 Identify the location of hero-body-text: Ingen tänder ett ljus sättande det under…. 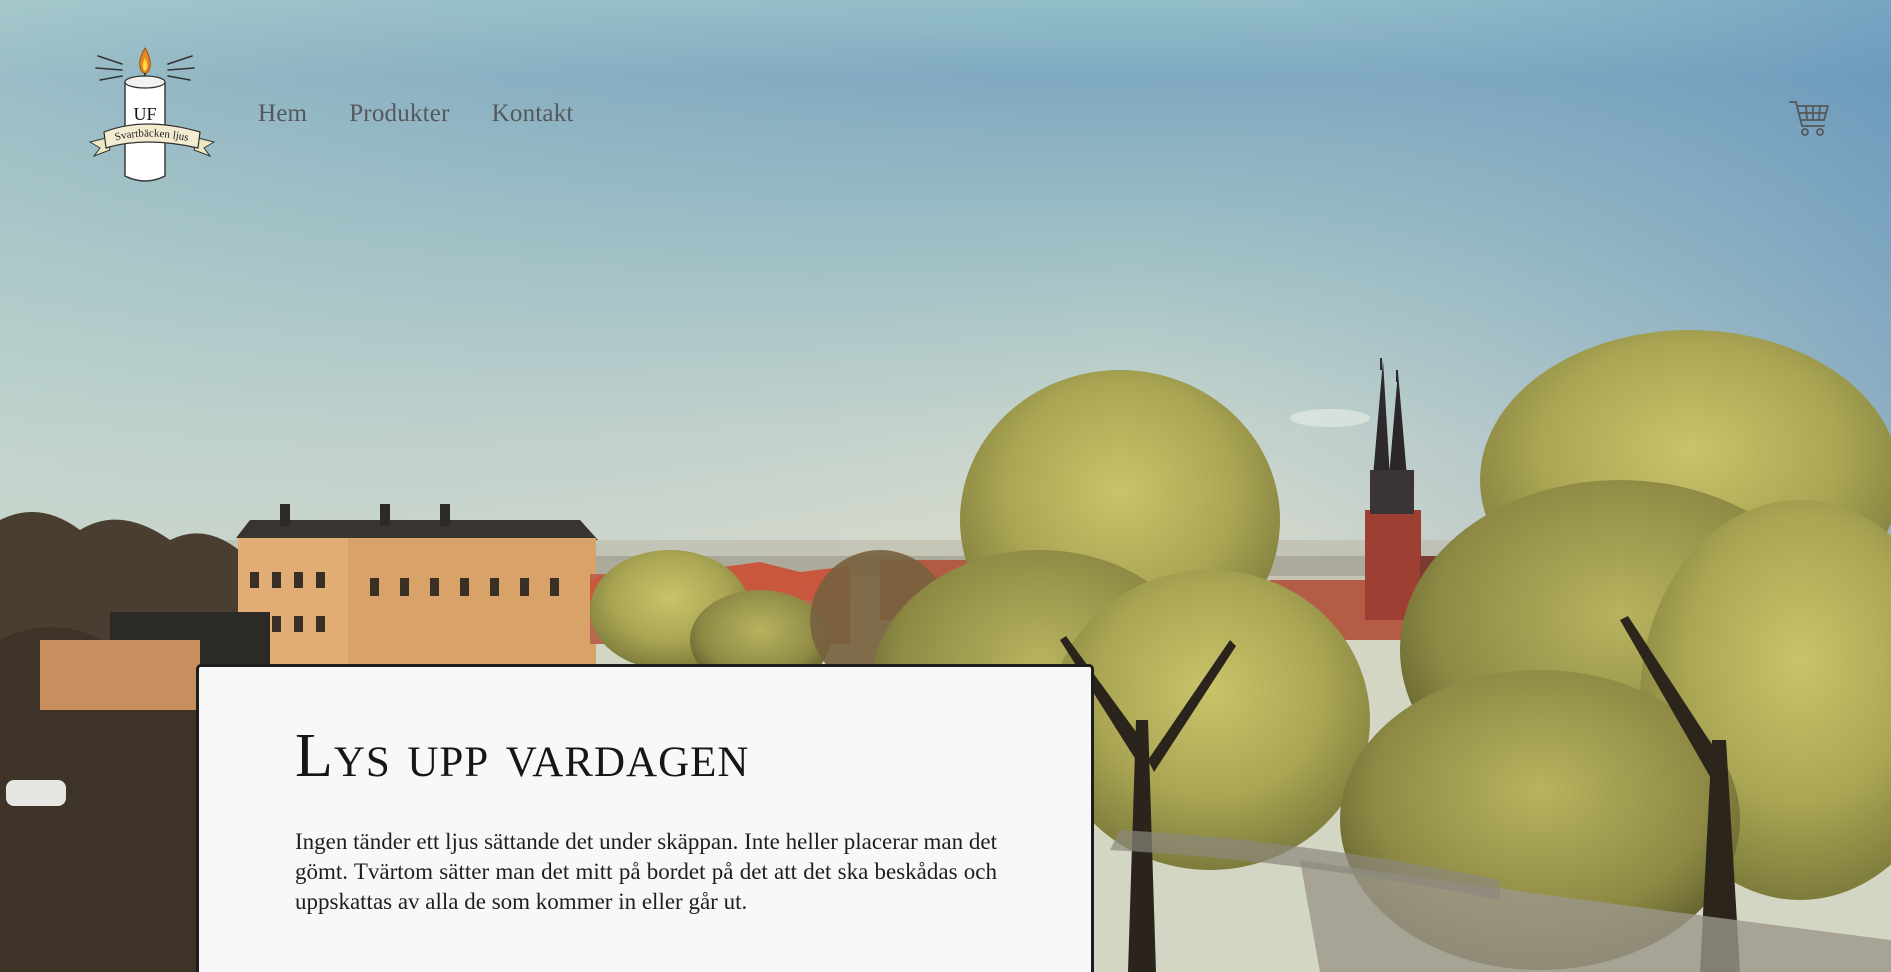
(646, 871).